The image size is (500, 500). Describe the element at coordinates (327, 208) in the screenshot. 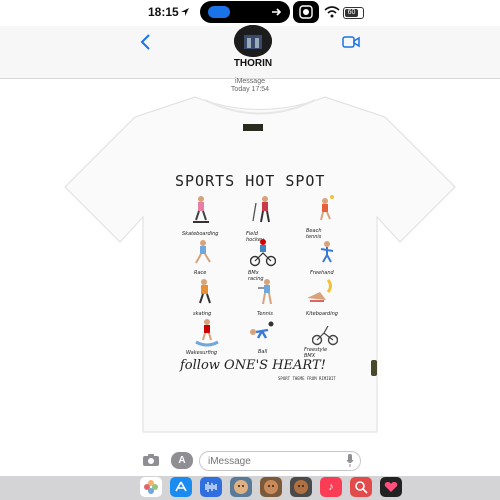

I see `beach-tennis-illustration` at that location.